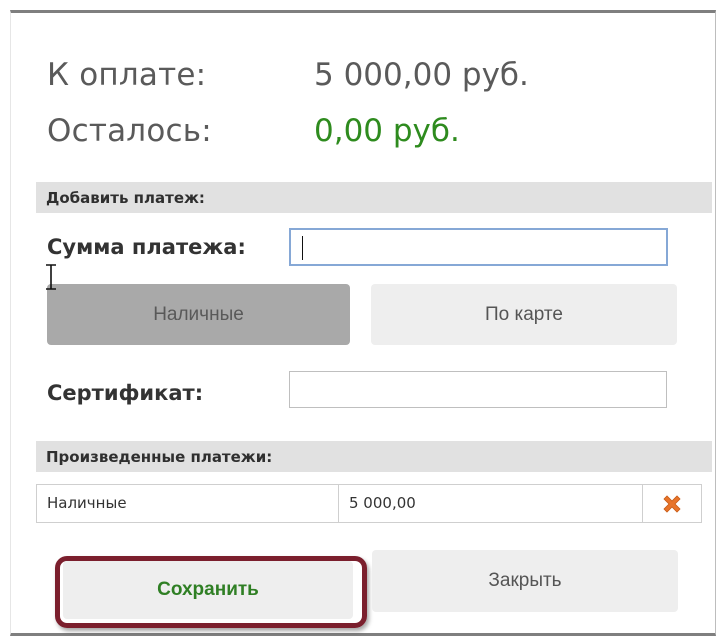 The height and width of the screenshot is (643, 722). I want to click on payments-section-header: Произведенные платежи:, so click(374, 456).